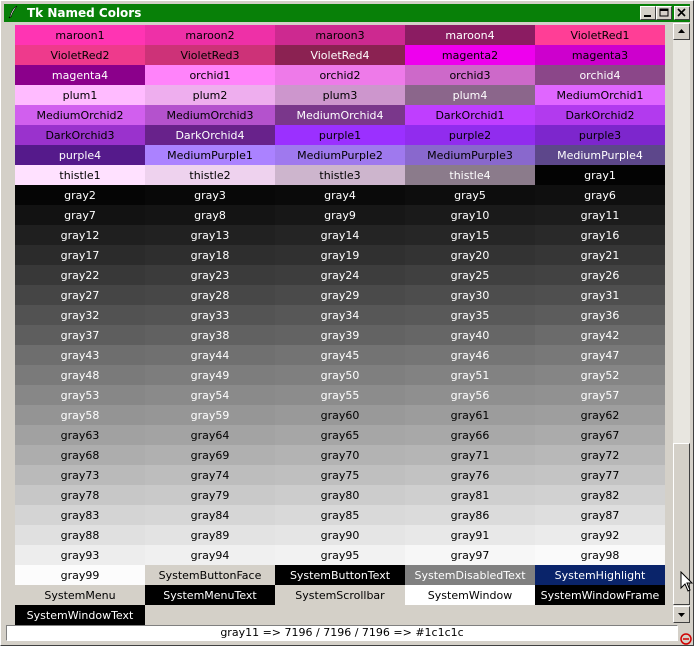 The height and width of the screenshot is (646, 694). What do you see at coordinates (80, 75) in the screenshot?
I see `color-cell: magenta4` at bounding box center [80, 75].